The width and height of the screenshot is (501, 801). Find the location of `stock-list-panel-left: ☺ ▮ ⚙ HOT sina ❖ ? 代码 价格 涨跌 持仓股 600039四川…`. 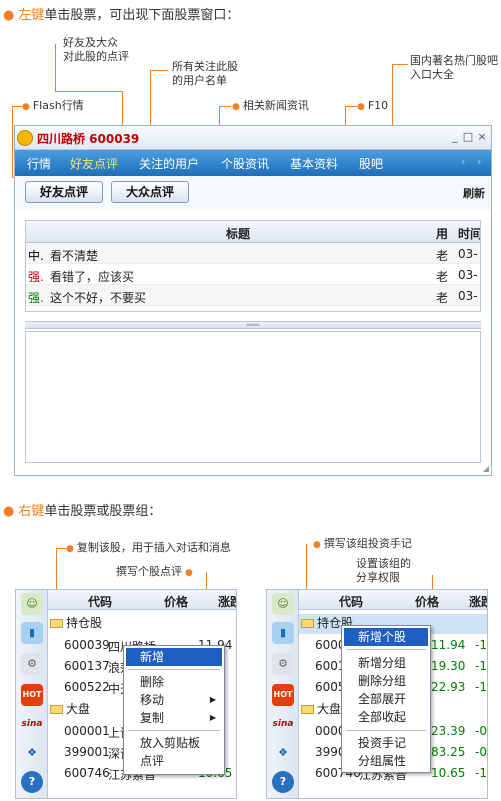

stock-list-panel-left: ☺ ▮ ⚙ HOT sina ❖ ? 代码 价格 涨跌 持仓股 600039四川… is located at coordinates (126, 694).